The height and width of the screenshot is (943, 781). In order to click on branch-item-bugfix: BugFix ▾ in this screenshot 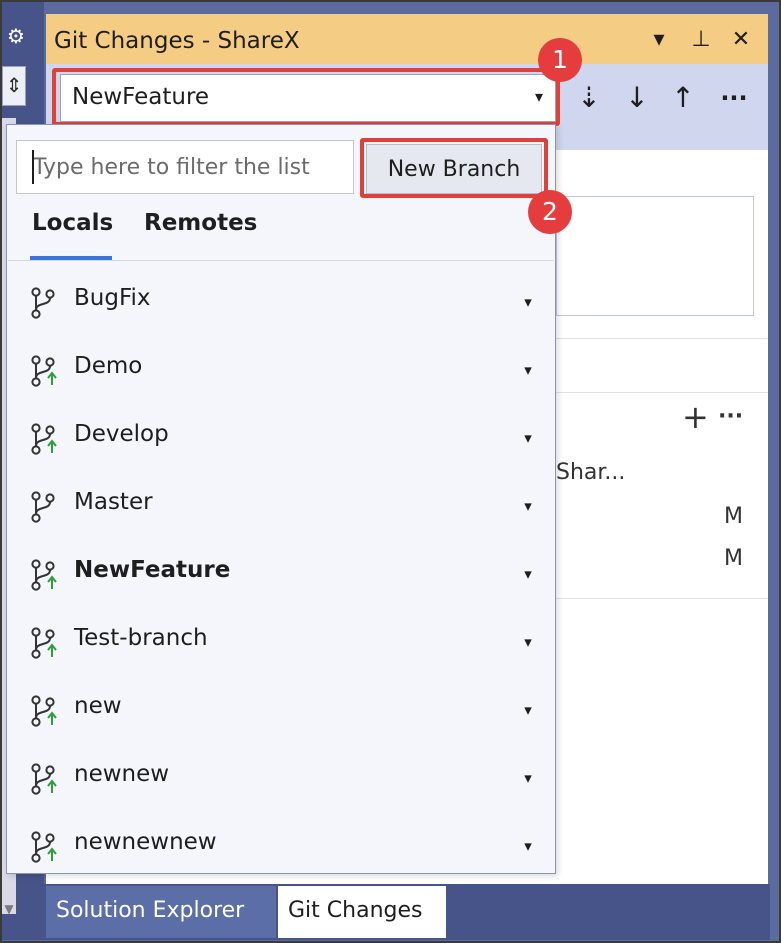, I will do `click(281, 301)`.